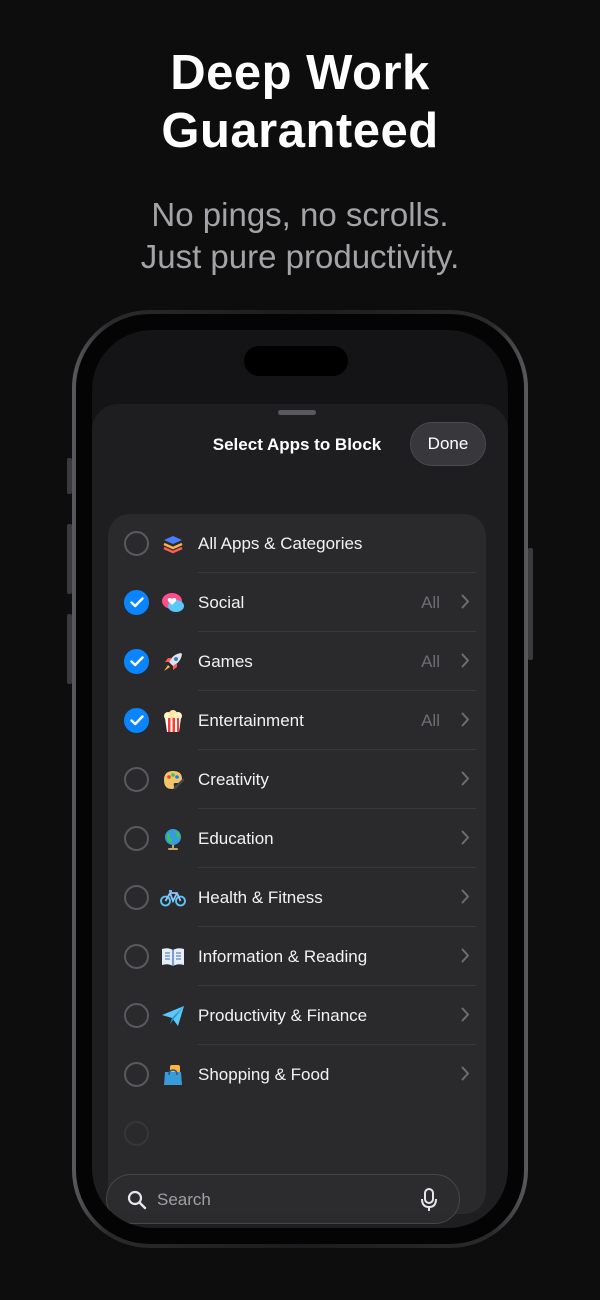 Image resolution: width=600 pixels, height=1300 pixels. Describe the element at coordinates (530, 604) in the screenshot. I see `power-button` at that location.